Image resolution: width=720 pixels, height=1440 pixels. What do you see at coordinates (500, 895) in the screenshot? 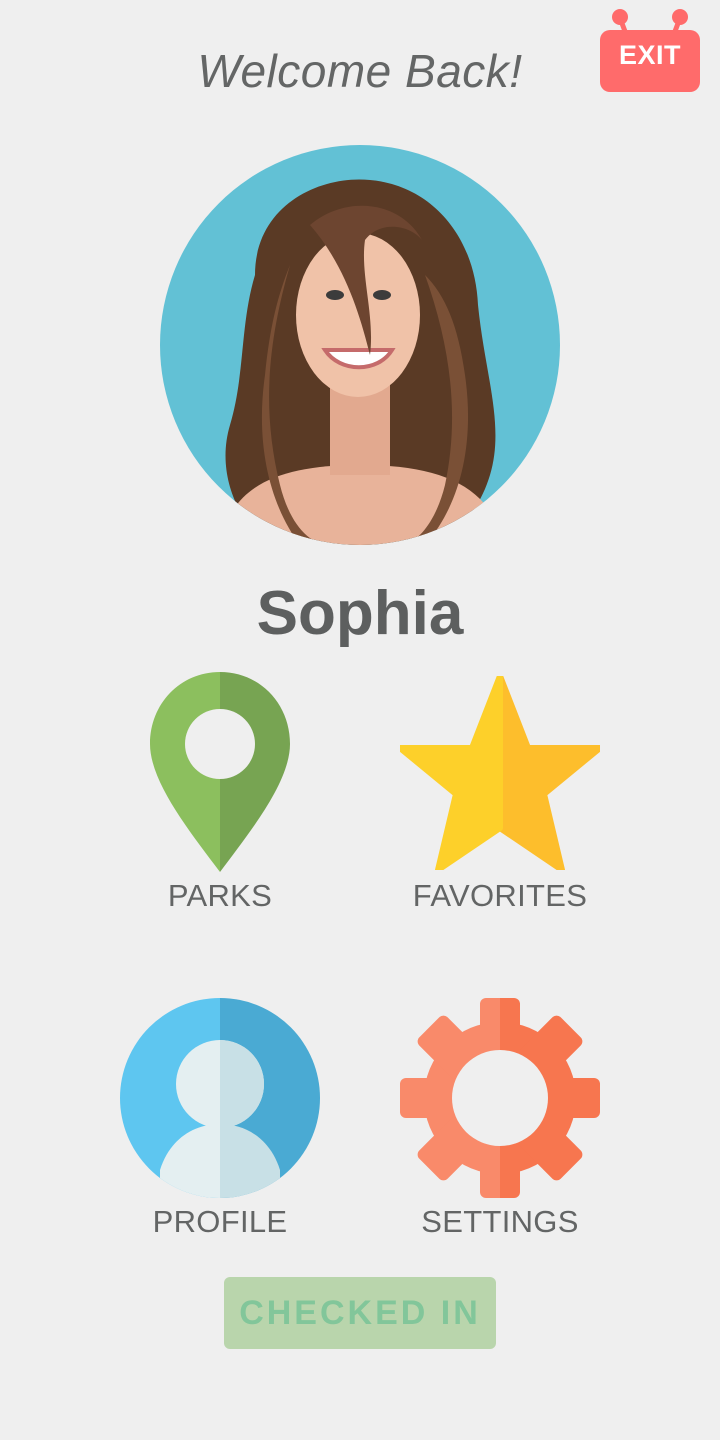
I see `favorites-label: FAVORITES` at bounding box center [500, 895].